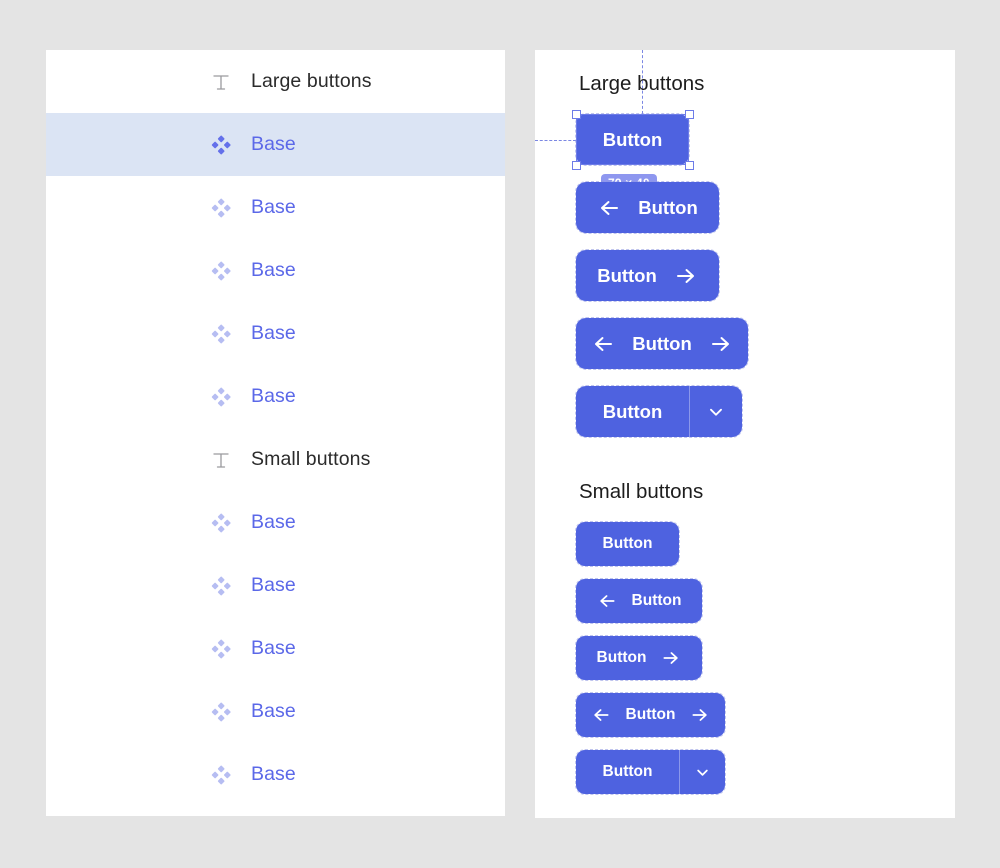 Image resolution: width=1000 pixels, height=868 pixels. I want to click on large-button-5-split: Button, so click(659, 411).